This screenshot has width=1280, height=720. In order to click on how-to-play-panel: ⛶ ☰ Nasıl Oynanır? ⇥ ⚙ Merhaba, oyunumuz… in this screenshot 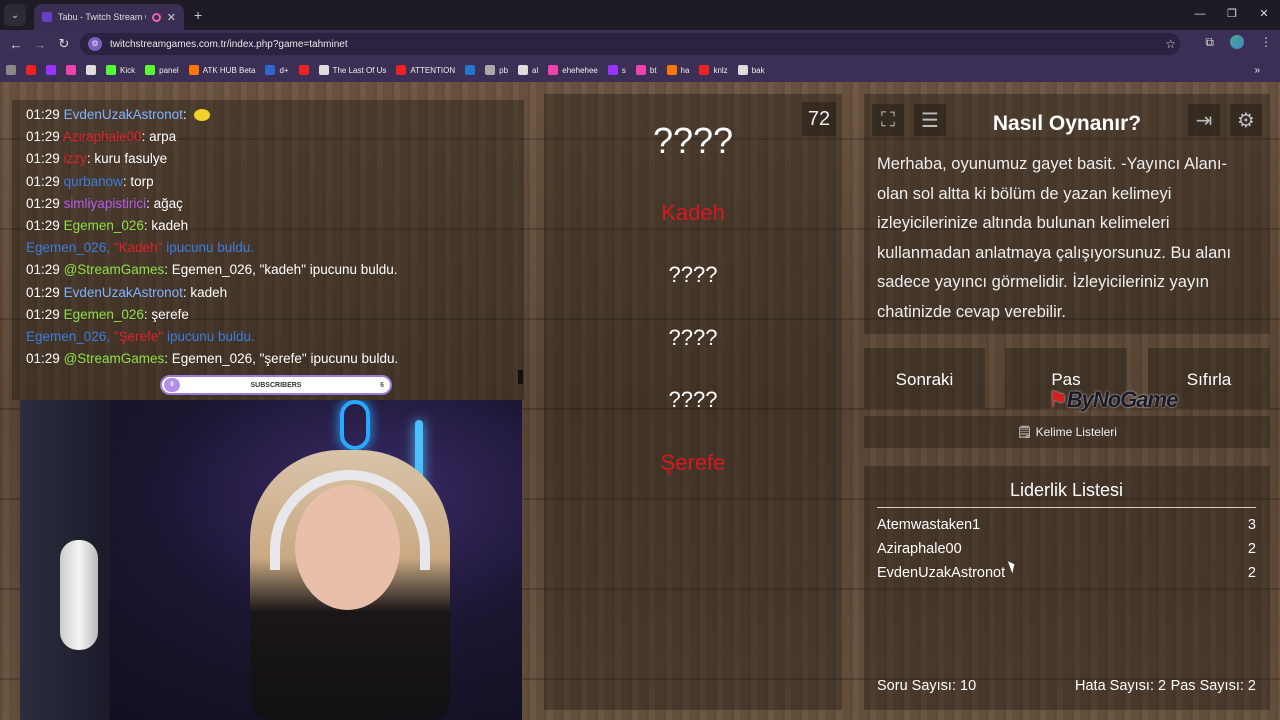, I will do `click(1067, 214)`.